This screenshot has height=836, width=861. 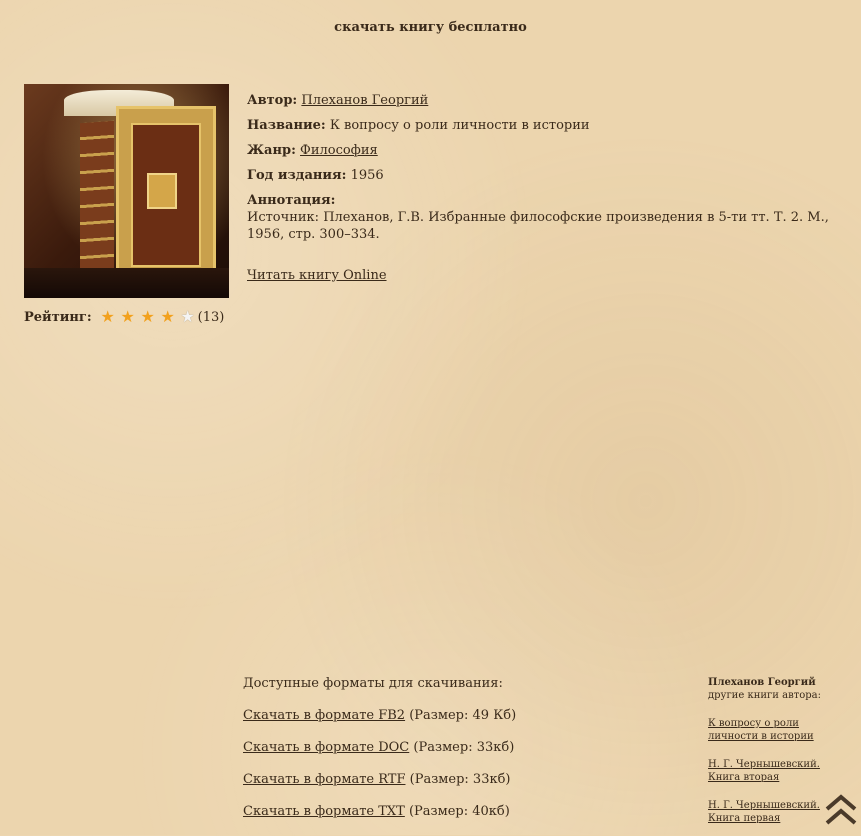 I want to click on sidebar-author: Плеханов Георгий, so click(x=762, y=682).